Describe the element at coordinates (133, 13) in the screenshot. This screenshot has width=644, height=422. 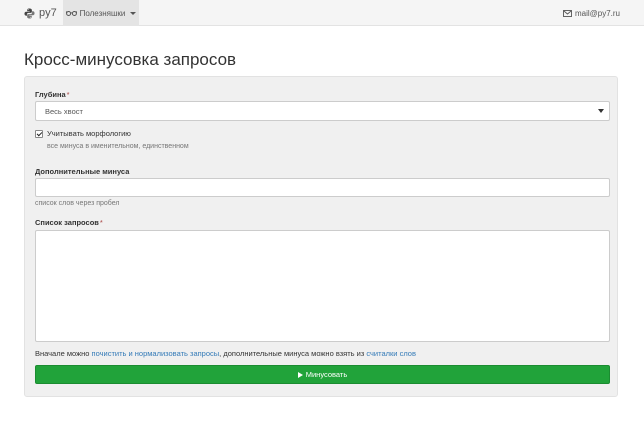
I see `chevron-down-icon` at that location.